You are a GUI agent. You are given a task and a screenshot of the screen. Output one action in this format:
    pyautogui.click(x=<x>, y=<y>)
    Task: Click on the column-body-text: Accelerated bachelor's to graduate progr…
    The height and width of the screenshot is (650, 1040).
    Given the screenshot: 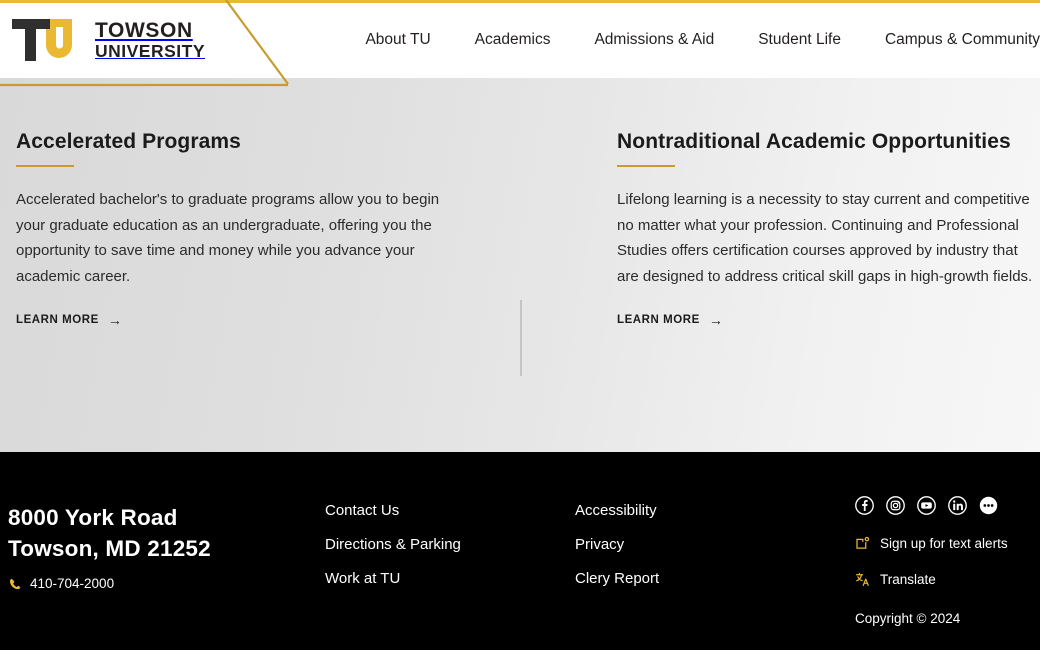 What is the action you would take?
    pyautogui.click(x=228, y=238)
    